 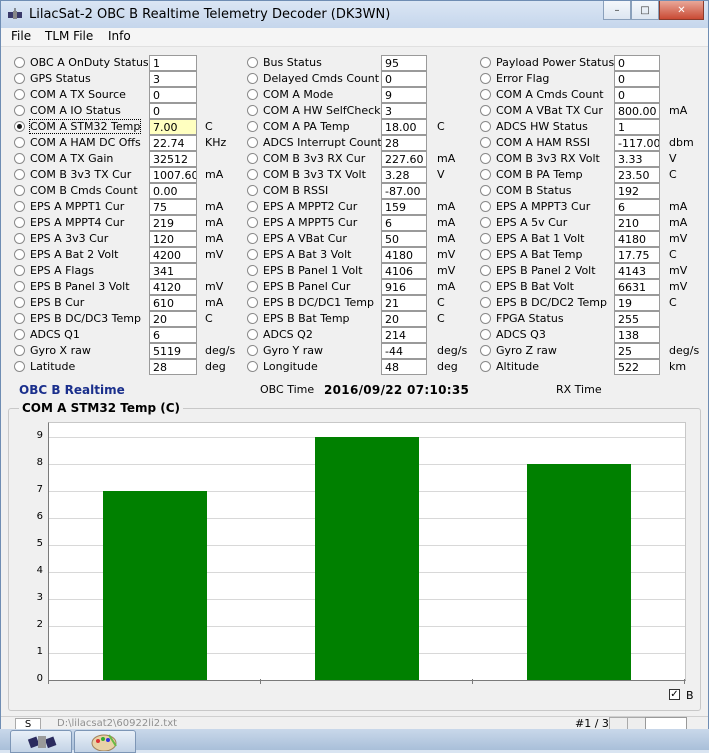 I want to click on telemetry-row: GPS Status 3, so click(x=128, y=79).